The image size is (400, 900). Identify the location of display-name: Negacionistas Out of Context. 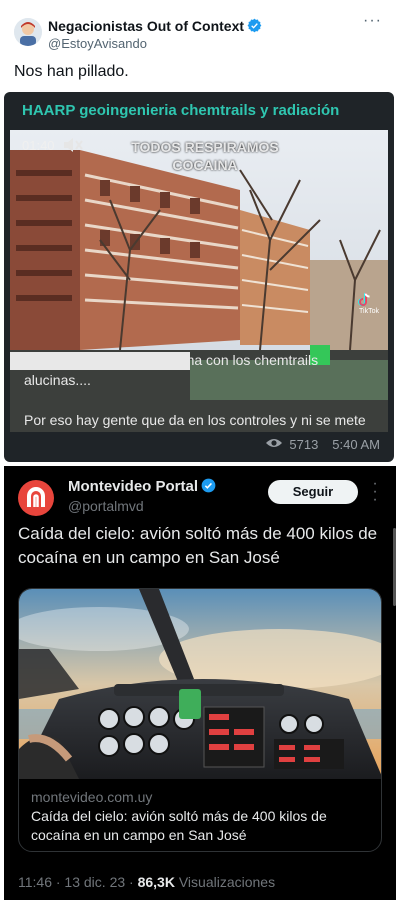
(155, 27).